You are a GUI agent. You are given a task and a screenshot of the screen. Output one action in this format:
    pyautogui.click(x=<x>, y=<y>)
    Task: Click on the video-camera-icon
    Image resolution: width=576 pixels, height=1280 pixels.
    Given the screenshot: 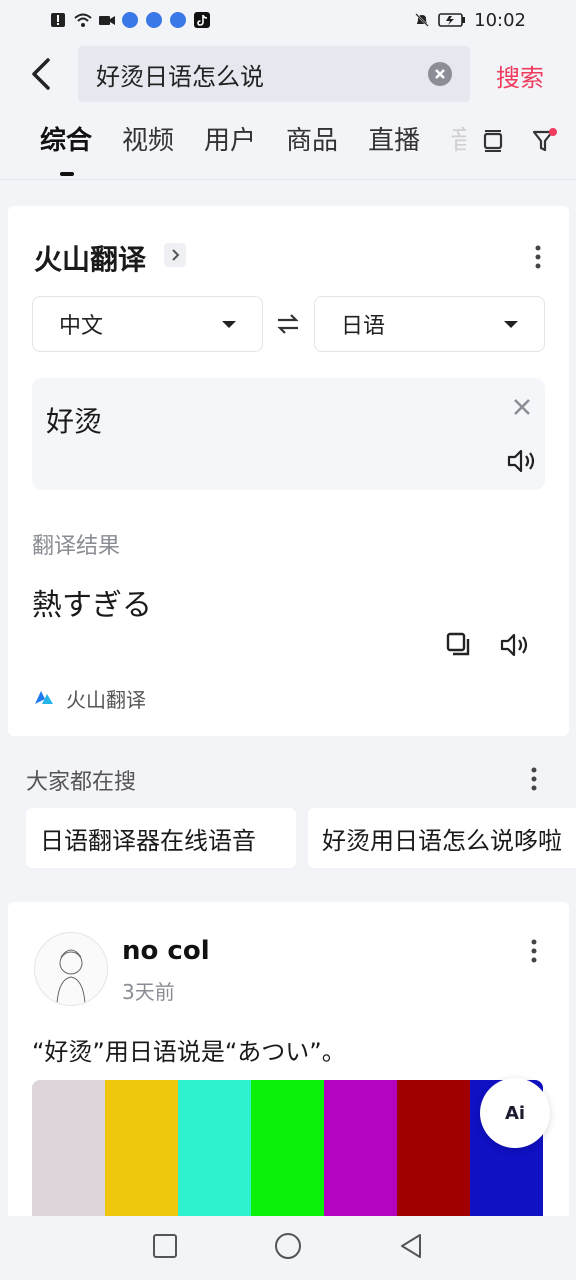 What is the action you would take?
    pyautogui.click(x=106, y=20)
    